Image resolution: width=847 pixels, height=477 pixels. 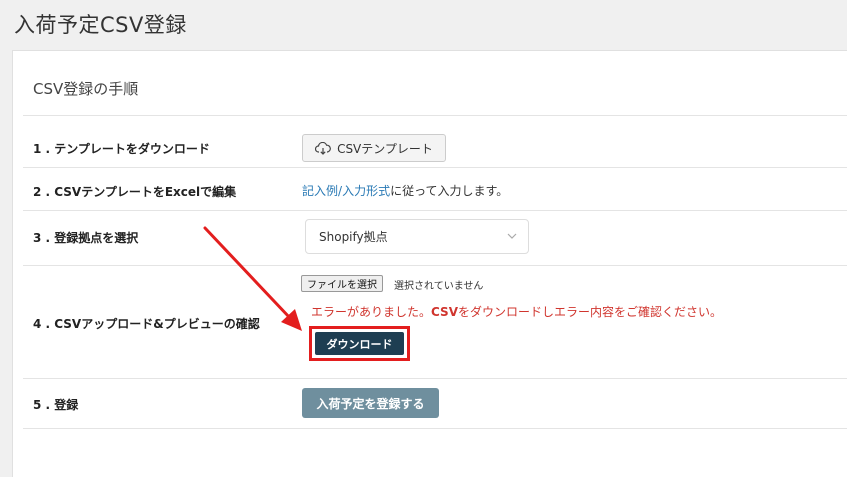 I want to click on choose-file-button: ファイルを選択, so click(x=342, y=283).